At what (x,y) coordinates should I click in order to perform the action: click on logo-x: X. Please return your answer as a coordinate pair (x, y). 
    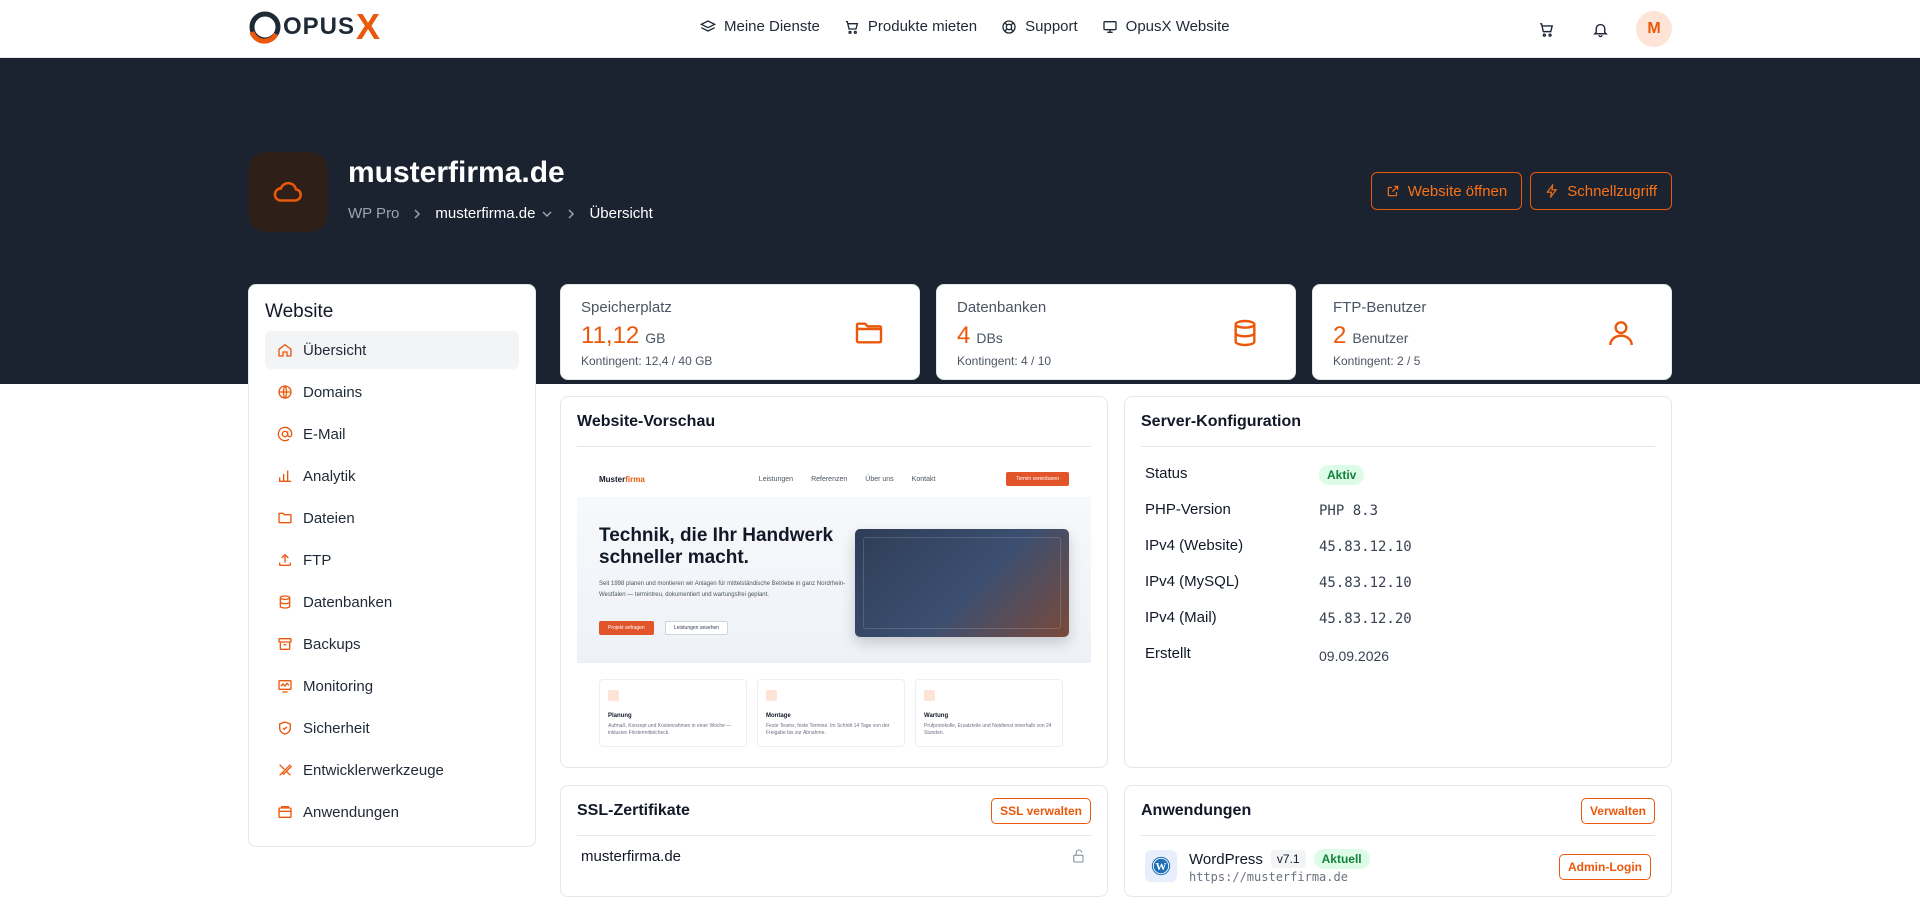
    Looking at the image, I should click on (368, 26).